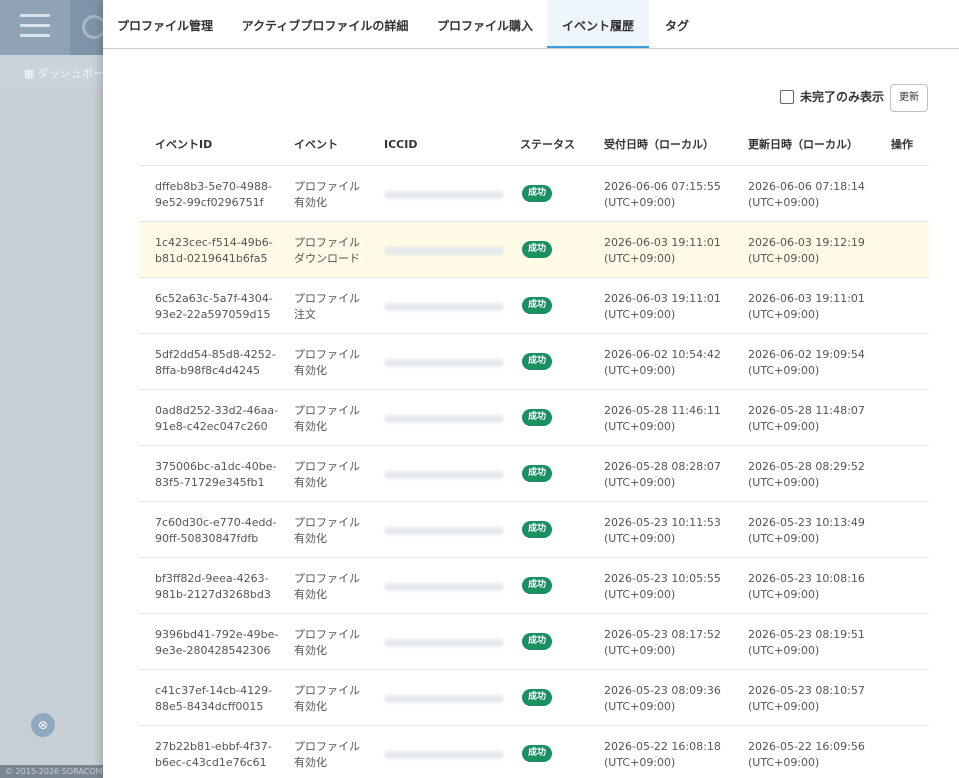  What do you see at coordinates (165, 24) in the screenshot?
I see `tab-profile-management: プロファイル管理` at bounding box center [165, 24].